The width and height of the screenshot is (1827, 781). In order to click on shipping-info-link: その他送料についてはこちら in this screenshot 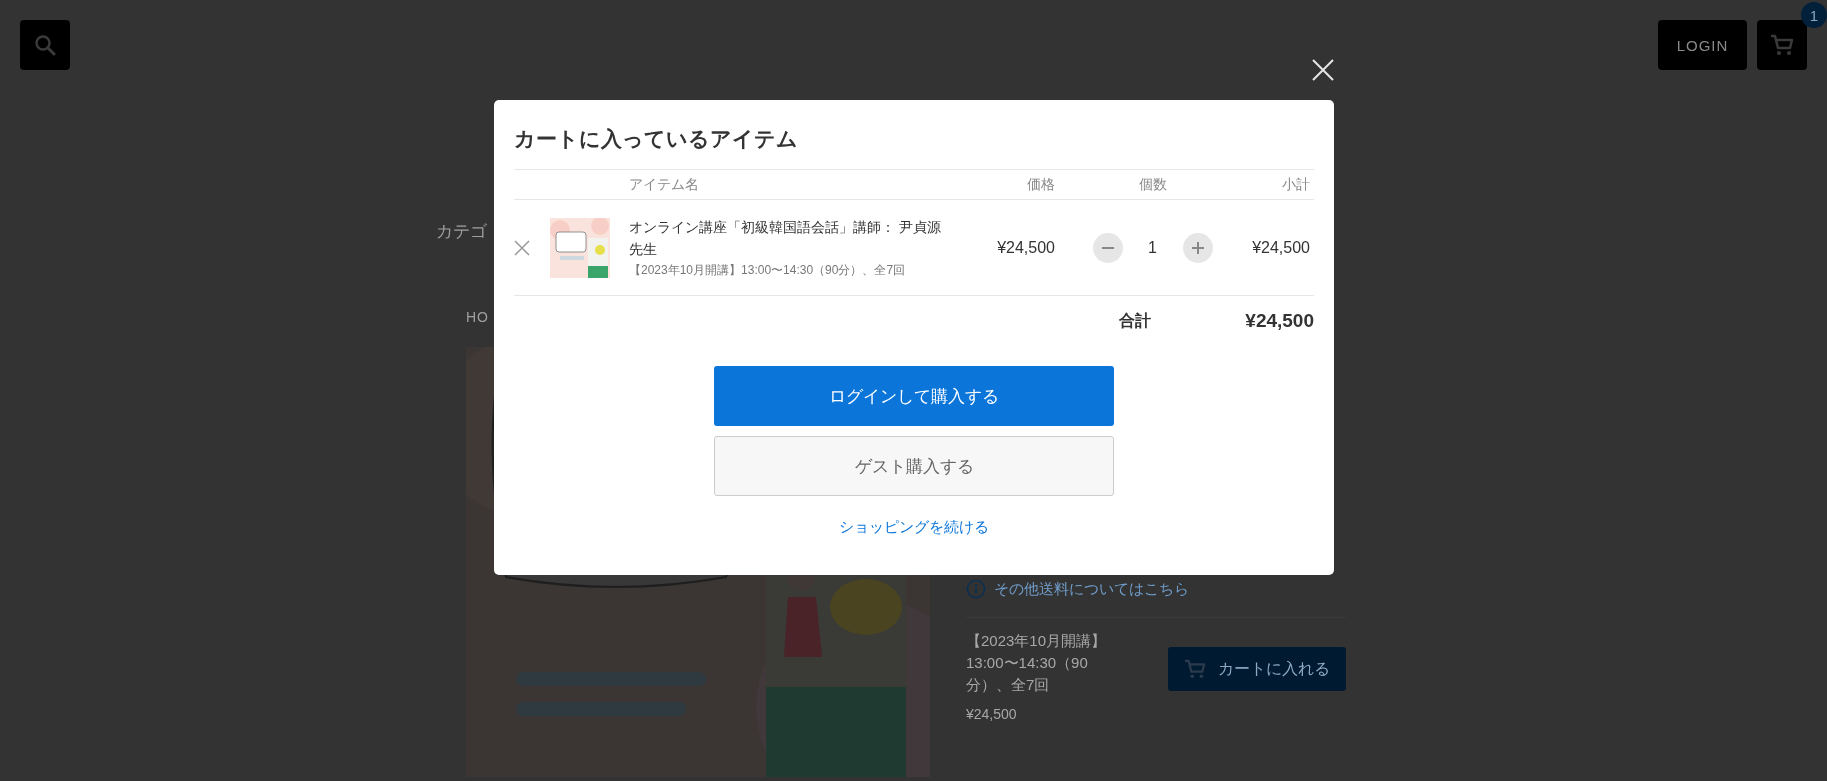, I will do `click(1156, 598)`.